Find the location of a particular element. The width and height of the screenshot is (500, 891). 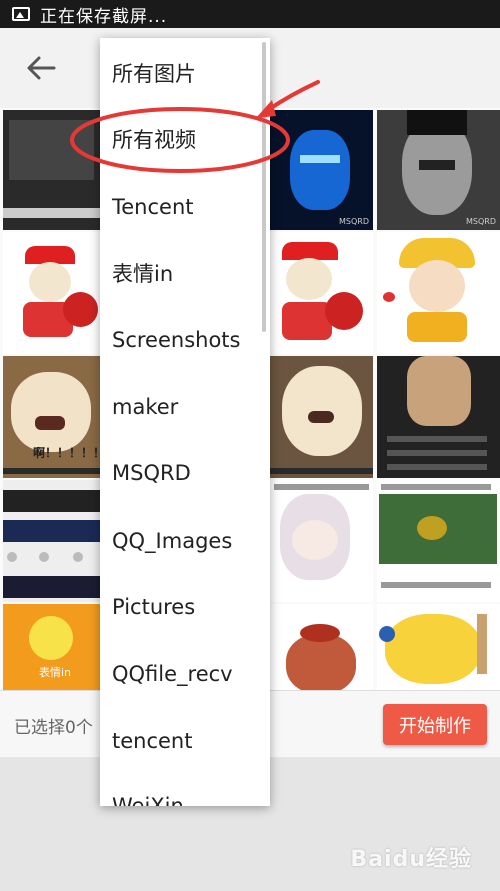

thumbnail: 表情in is located at coordinates (51, 647).